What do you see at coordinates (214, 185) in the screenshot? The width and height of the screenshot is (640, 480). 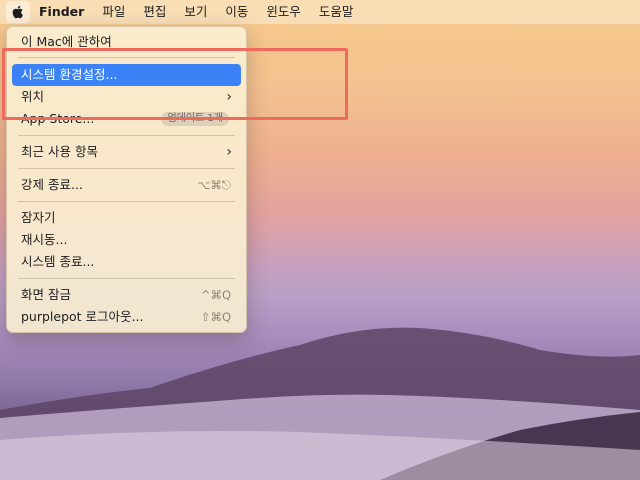 I see `force-quit-shortcut: ⌥⌘⎋` at bounding box center [214, 185].